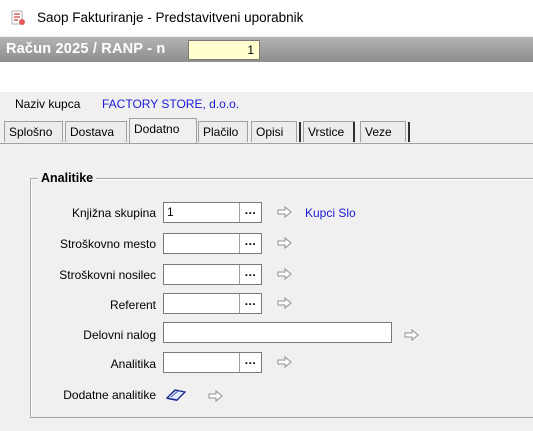 The width and height of the screenshot is (533, 431). What do you see at coordinates (266, 49) in the screenshot?
I see `document-header: Račun 2025 / RANP - n 1` at bounding box center [266, 49].